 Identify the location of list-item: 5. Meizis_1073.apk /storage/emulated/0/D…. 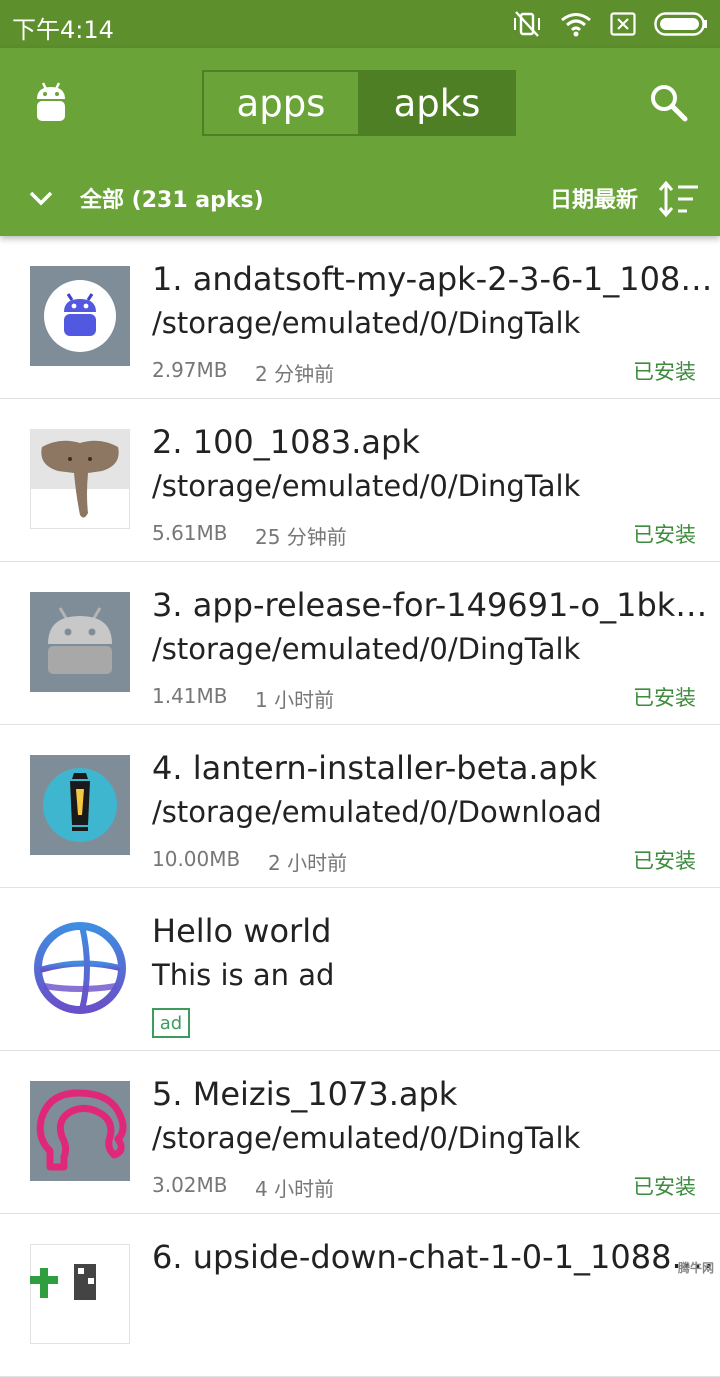
(360, 1132).